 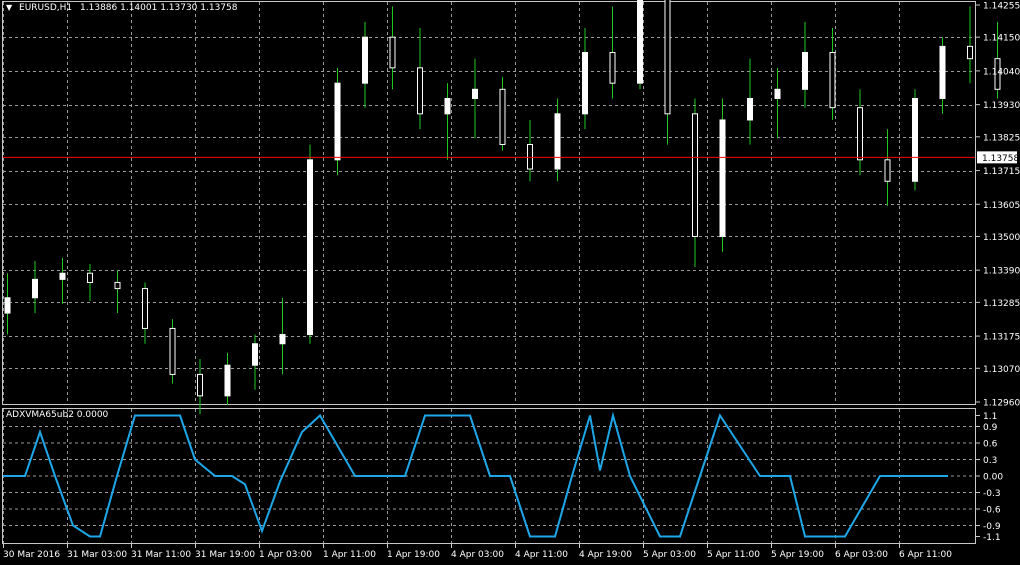 I want to click on price-tick-label: 1.13070, so click(x=1001, y=370).